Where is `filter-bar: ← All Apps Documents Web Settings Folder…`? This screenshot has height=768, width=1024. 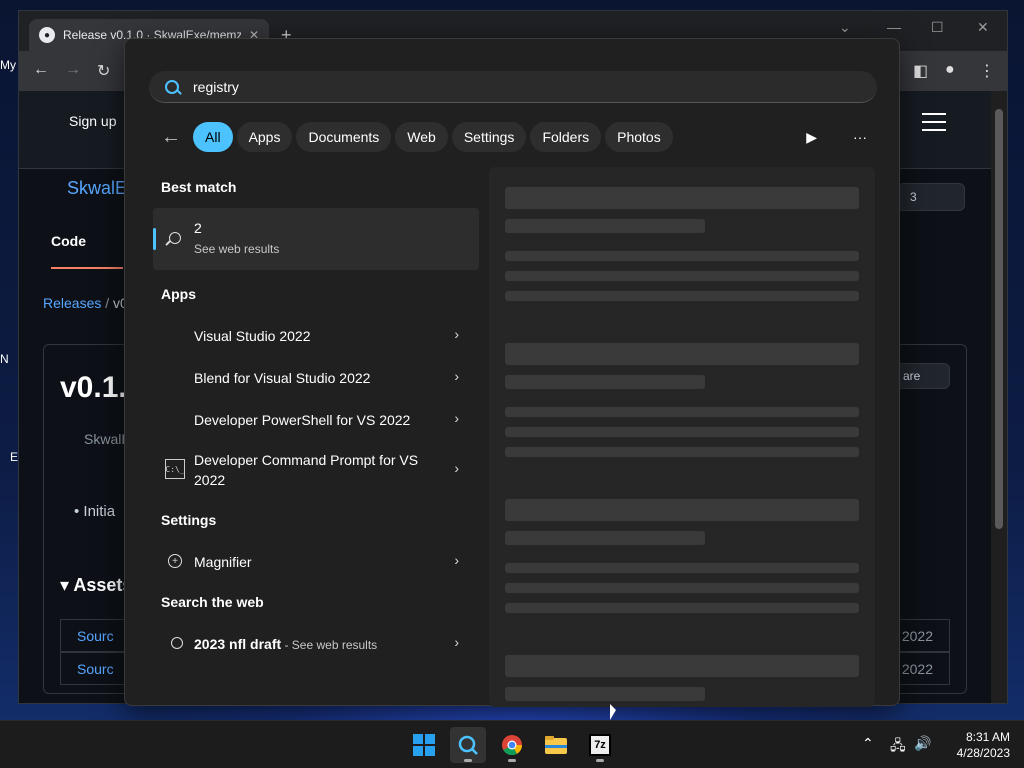 filter-bar: ← All Apps Documents Web Settings Folder… is located at coordinates (413, 137).